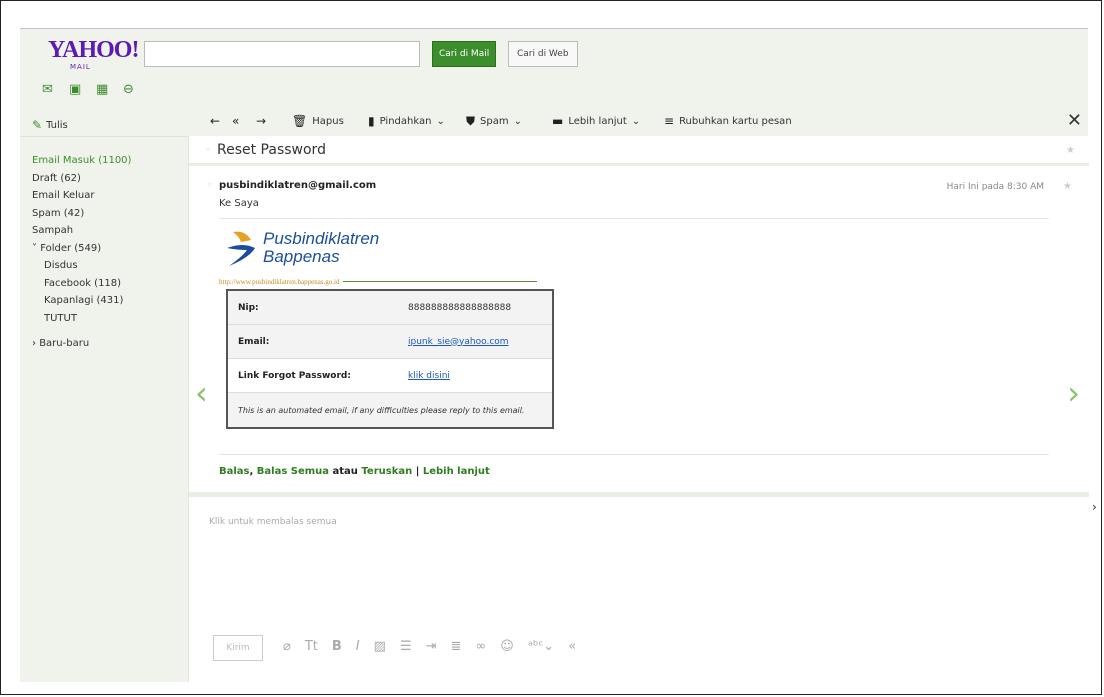  Describe the element at coordinates (337, 646) in the screenshot. I see `bold-icon: B` at that location.